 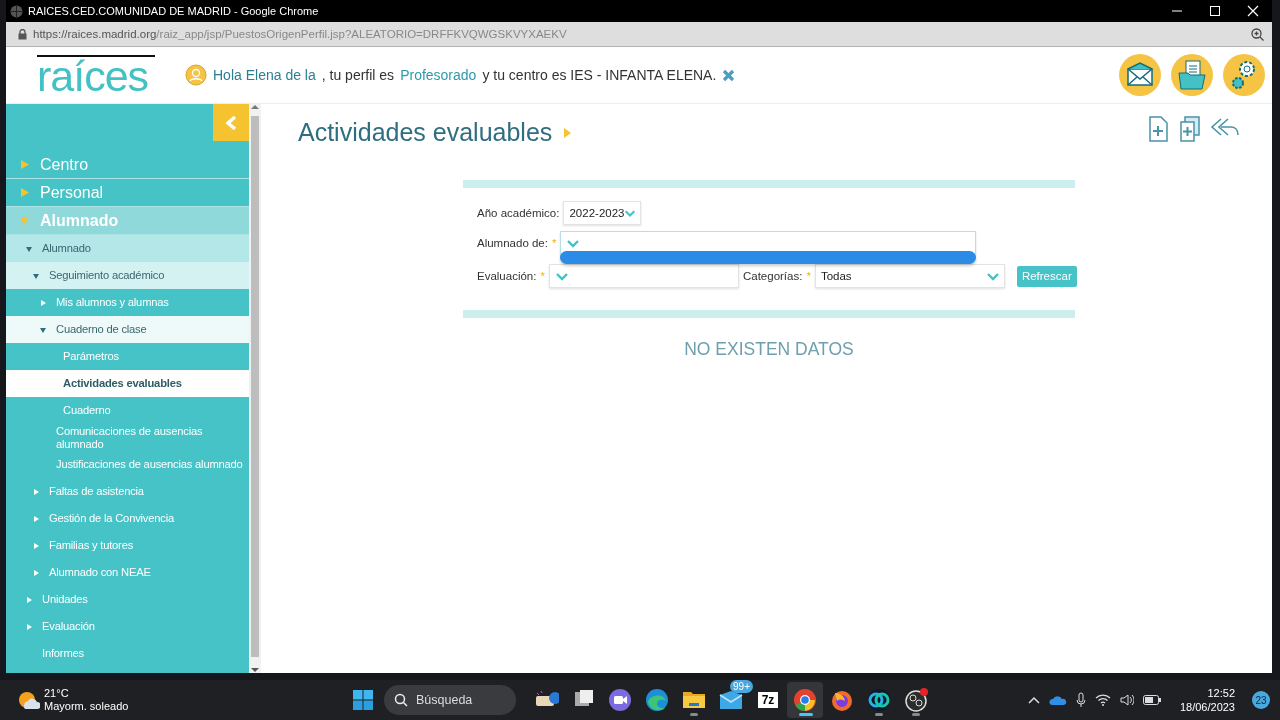 What do you see at coordinates (86, 706) in the screenshot?
I see `weather-text: Mayorm. soleado` at bounding box center [86, 706].